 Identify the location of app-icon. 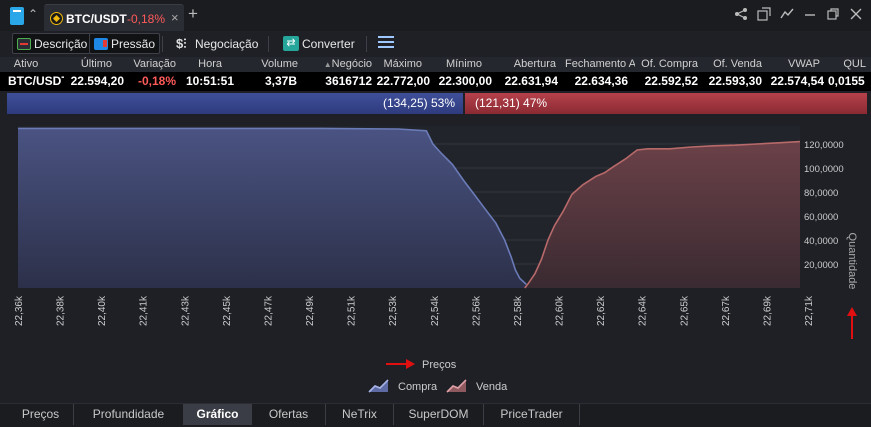
(17, 16).